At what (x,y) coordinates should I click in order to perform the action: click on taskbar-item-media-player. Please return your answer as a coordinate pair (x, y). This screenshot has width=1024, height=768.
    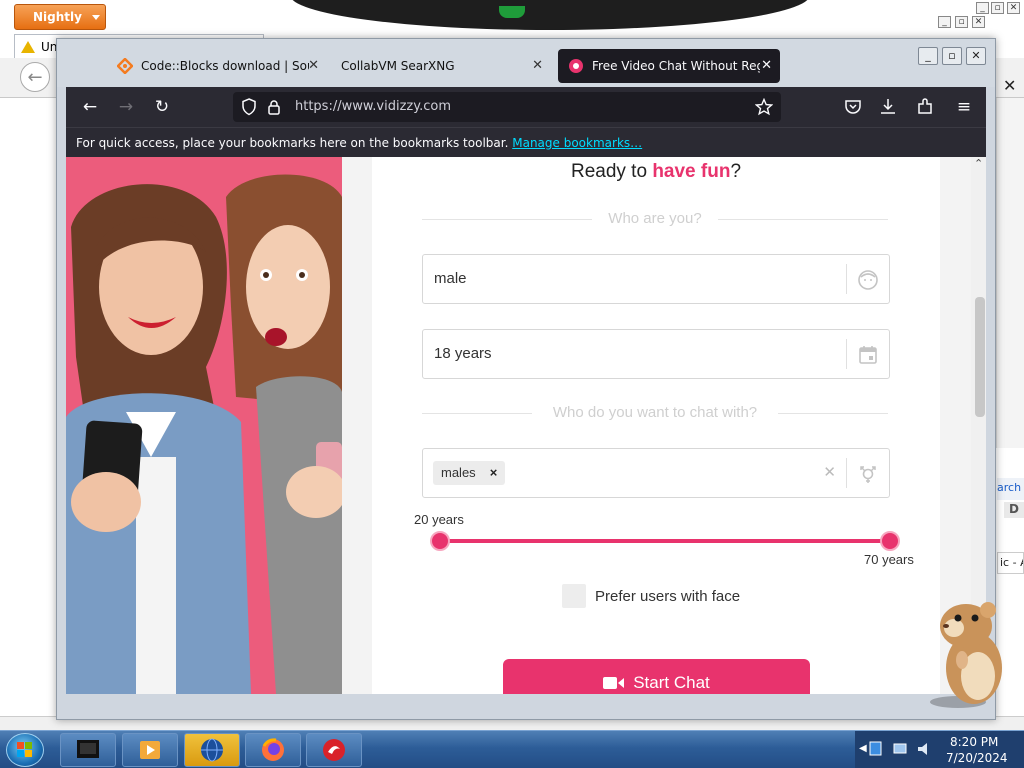
    Looking at the image, I should click on (150, 750).